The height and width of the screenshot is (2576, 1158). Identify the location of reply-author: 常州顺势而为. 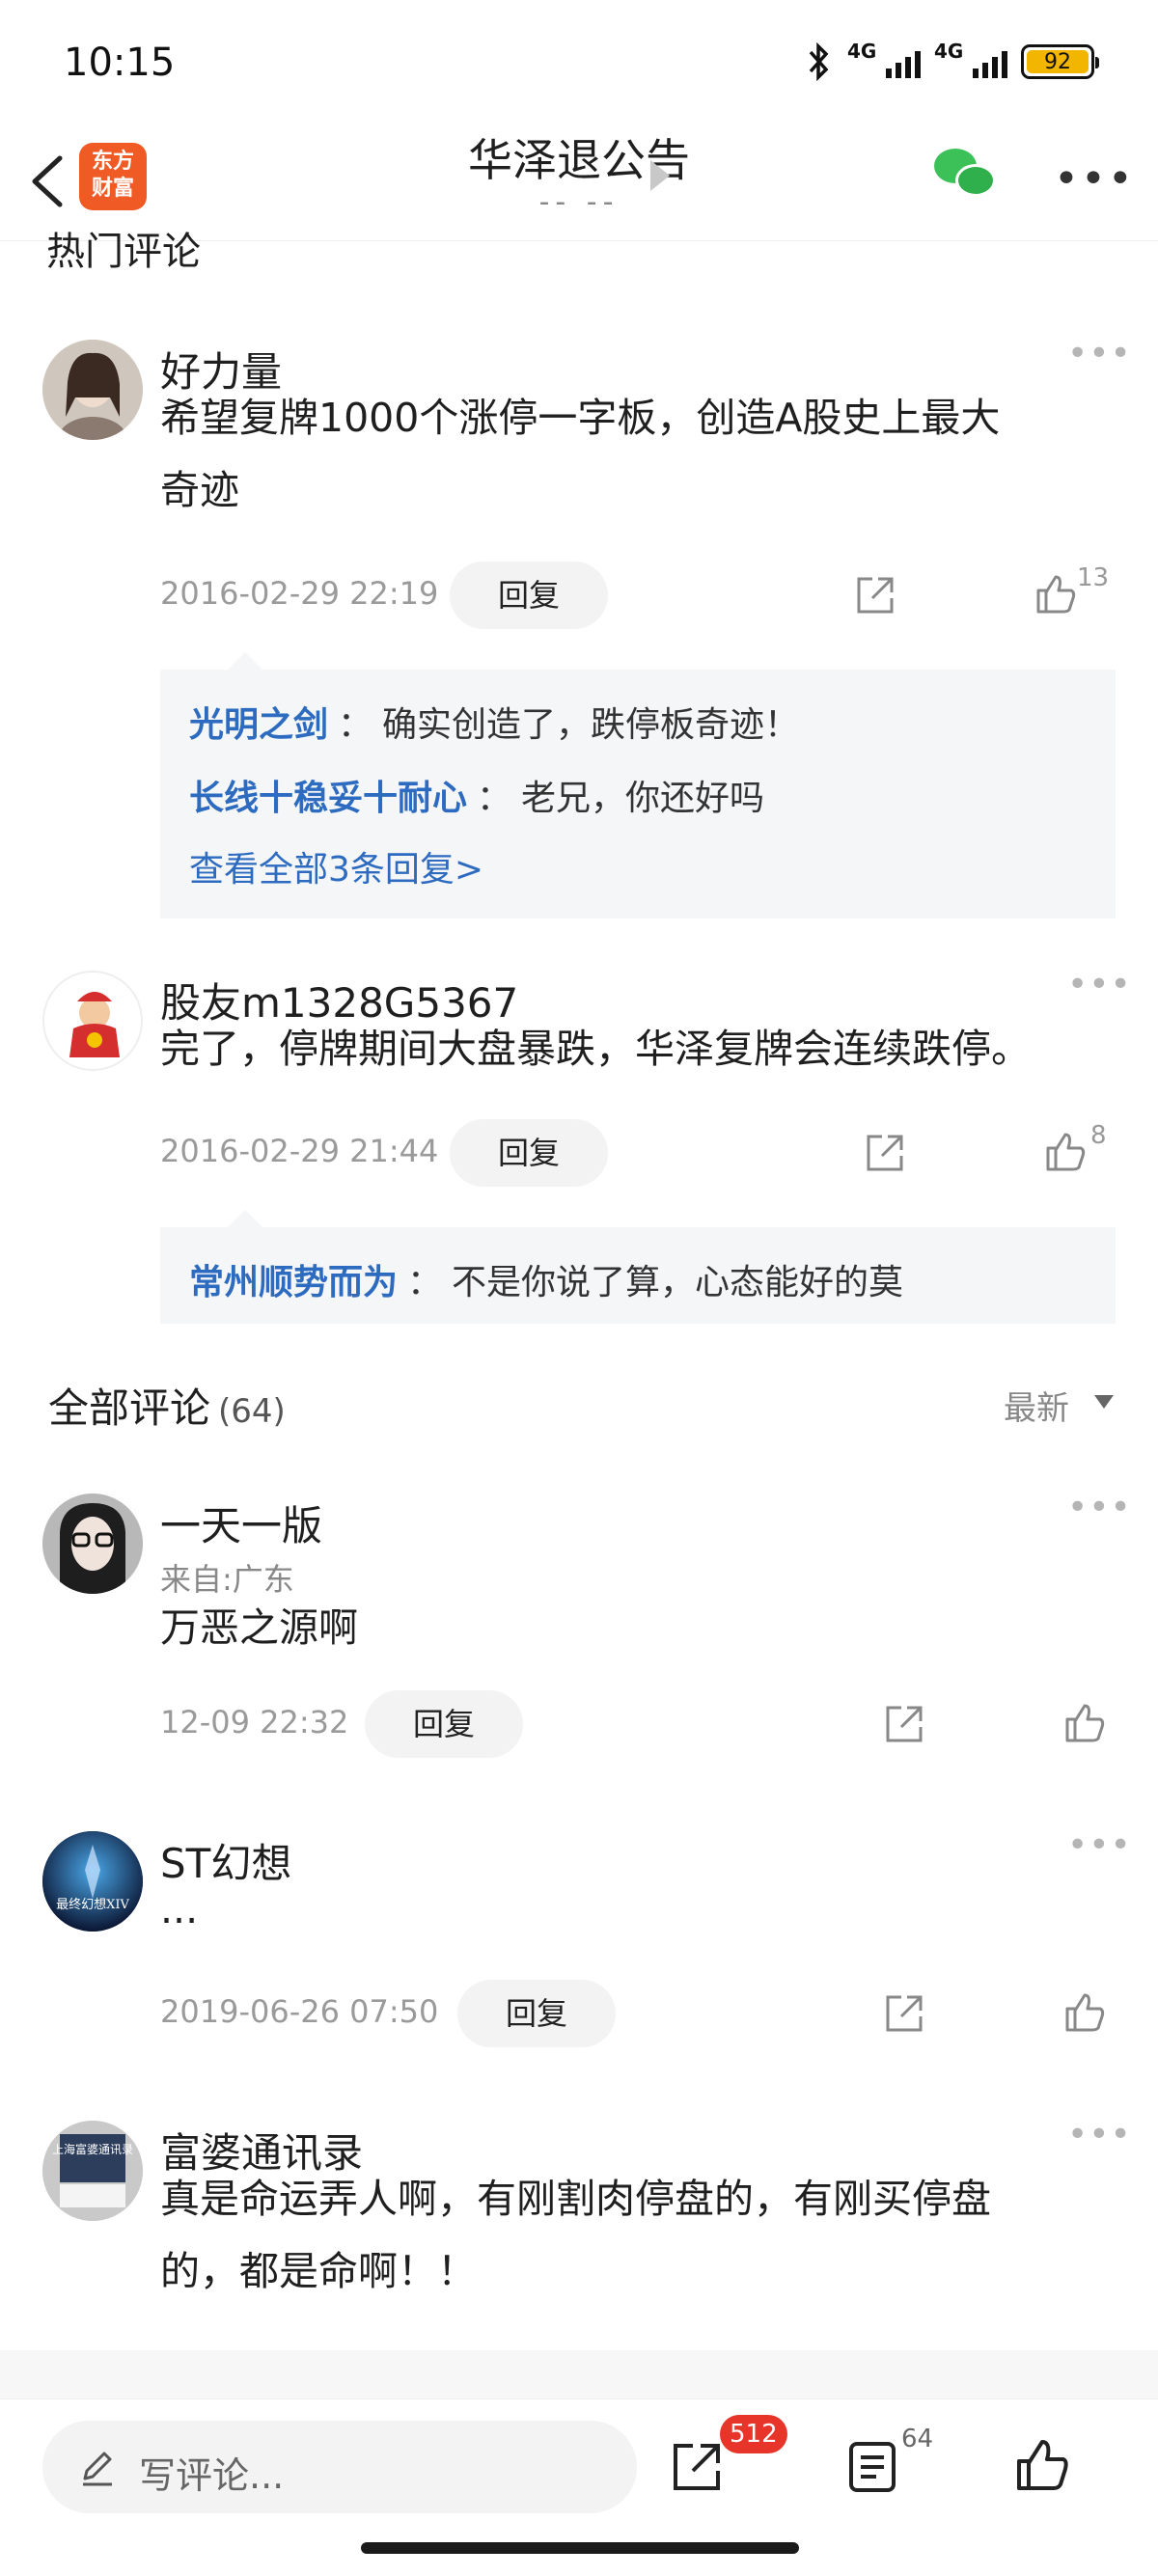
(293, 1283).